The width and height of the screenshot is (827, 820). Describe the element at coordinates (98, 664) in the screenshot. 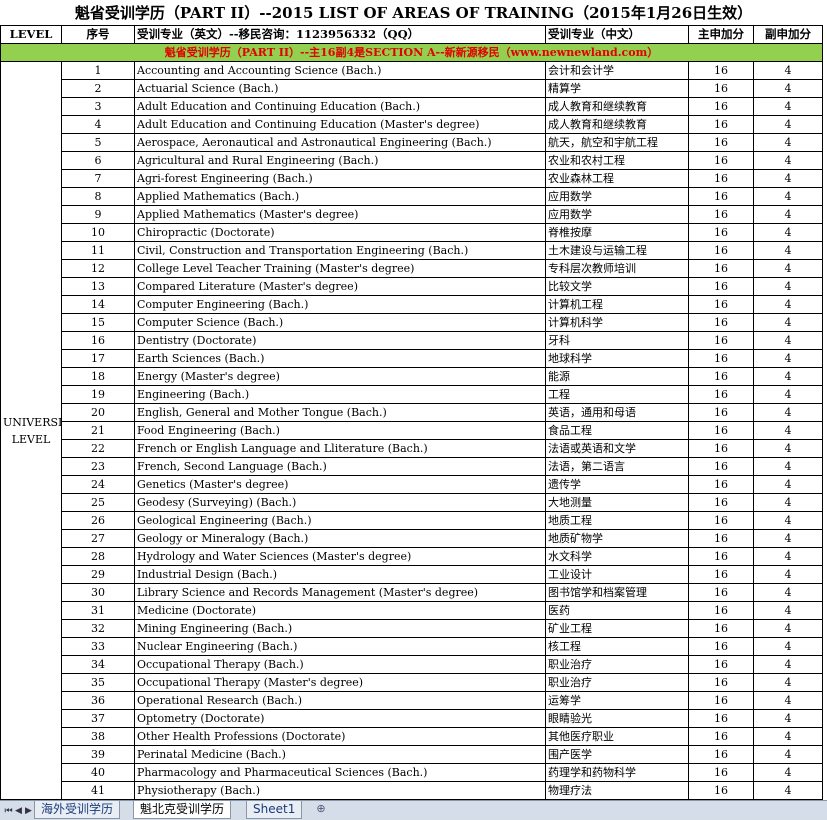

I see `seq-cell: 34` at that location.